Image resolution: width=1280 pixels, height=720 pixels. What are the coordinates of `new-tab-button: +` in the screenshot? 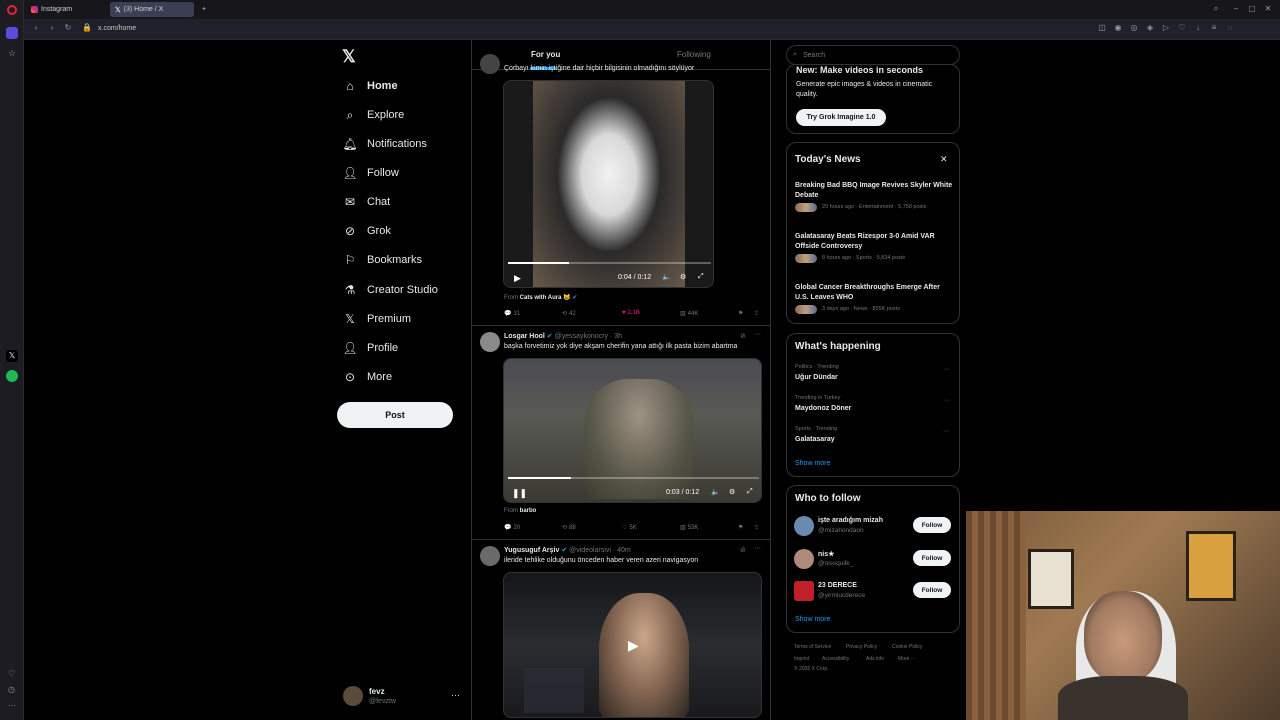 It's located at (204, 9).